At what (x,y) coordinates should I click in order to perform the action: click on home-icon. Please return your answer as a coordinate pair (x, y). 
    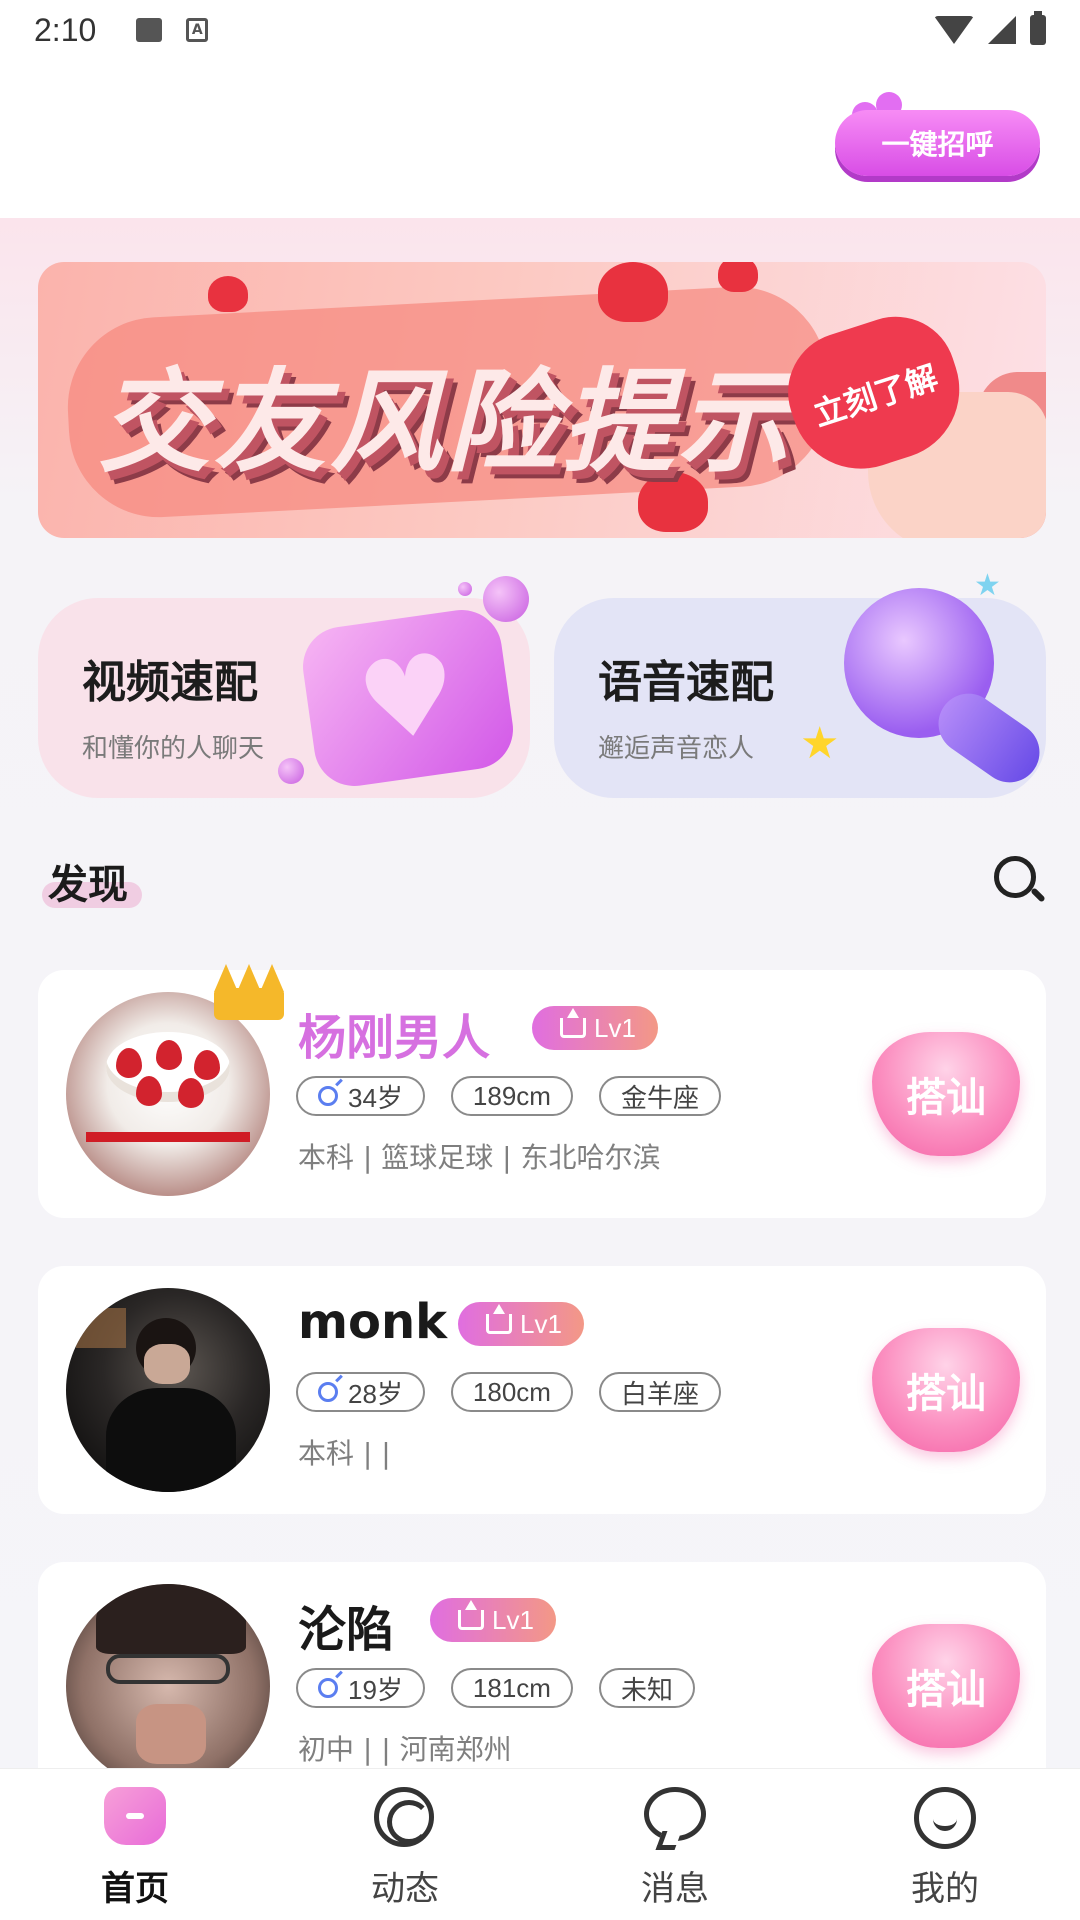
    Looking at the image, I should click on (135, 1818).